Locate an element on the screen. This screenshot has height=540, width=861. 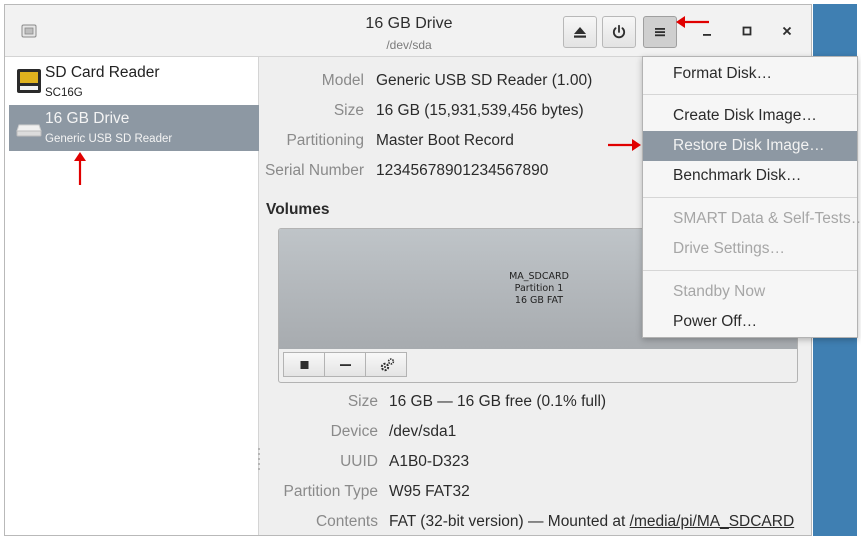
sidebar-item-sd-card-reader: SD Card Reader SC16G is located at coordinates (134, 82).